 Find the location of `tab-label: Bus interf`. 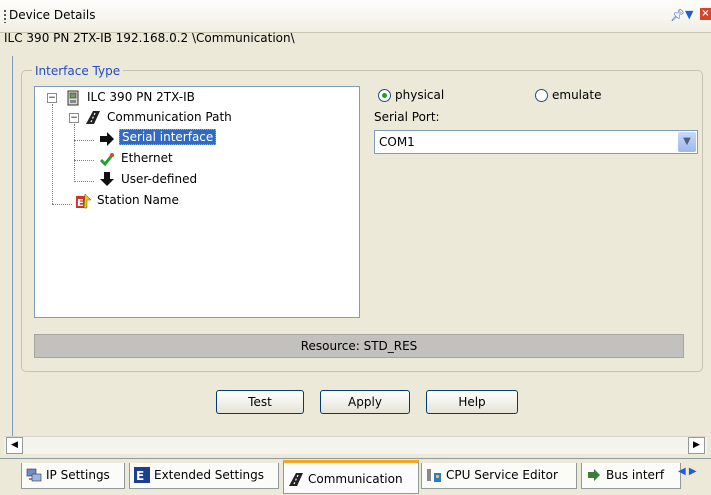

tab-label: Bus interf is located at coordinates (635, 475).